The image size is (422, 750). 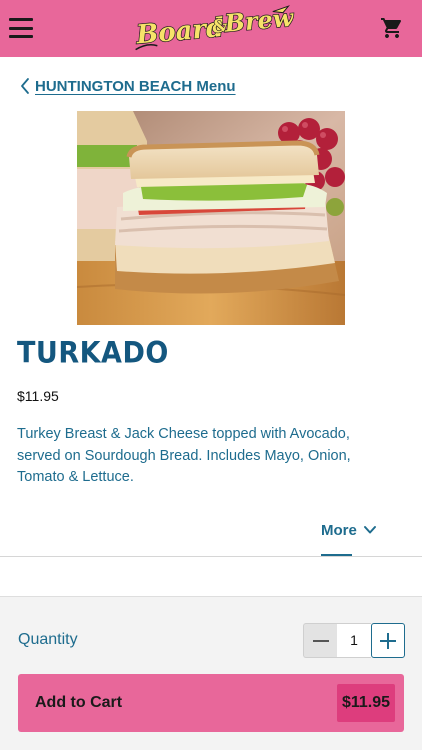 I want to click on brand-logo: Board & Brew, so click(x=211, y=28).